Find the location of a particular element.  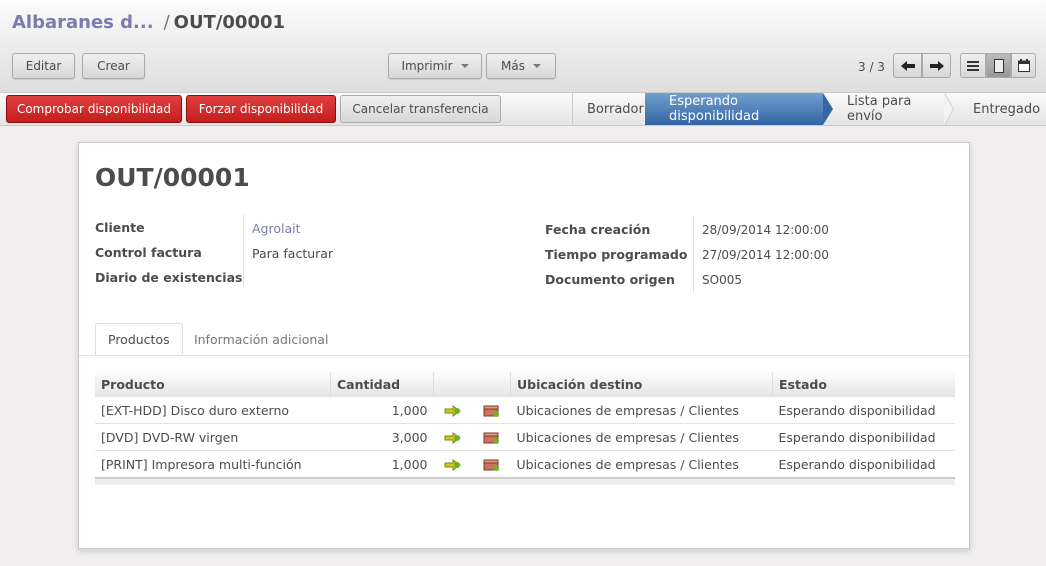

breadcrumb: Albaranes d... / OUT/00001 is located at coordinates (148, 22).